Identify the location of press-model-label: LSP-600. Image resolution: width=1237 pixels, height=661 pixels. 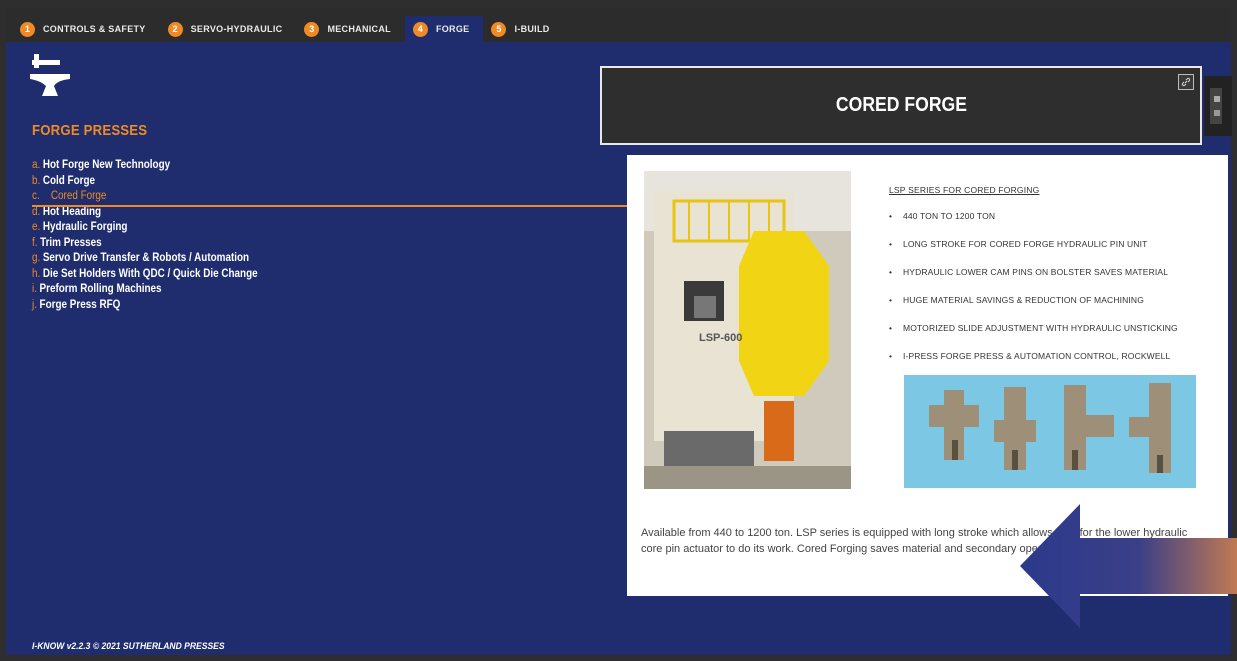
(720, 338).